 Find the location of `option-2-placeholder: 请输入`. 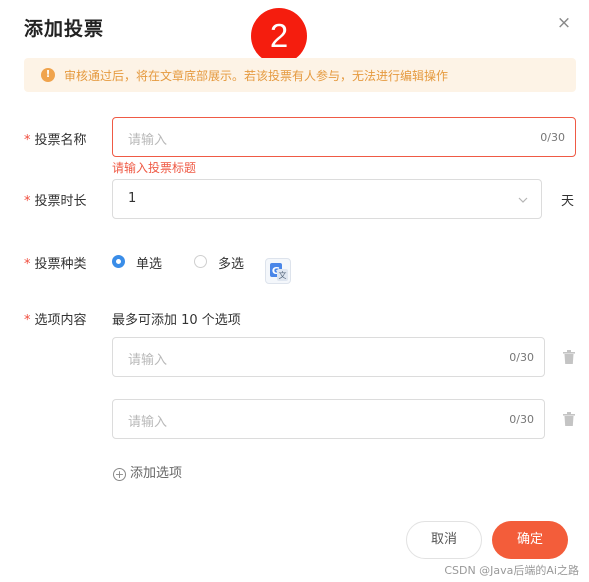

option-2-placeholder: 请输入 is located at coordinates (148, 422).